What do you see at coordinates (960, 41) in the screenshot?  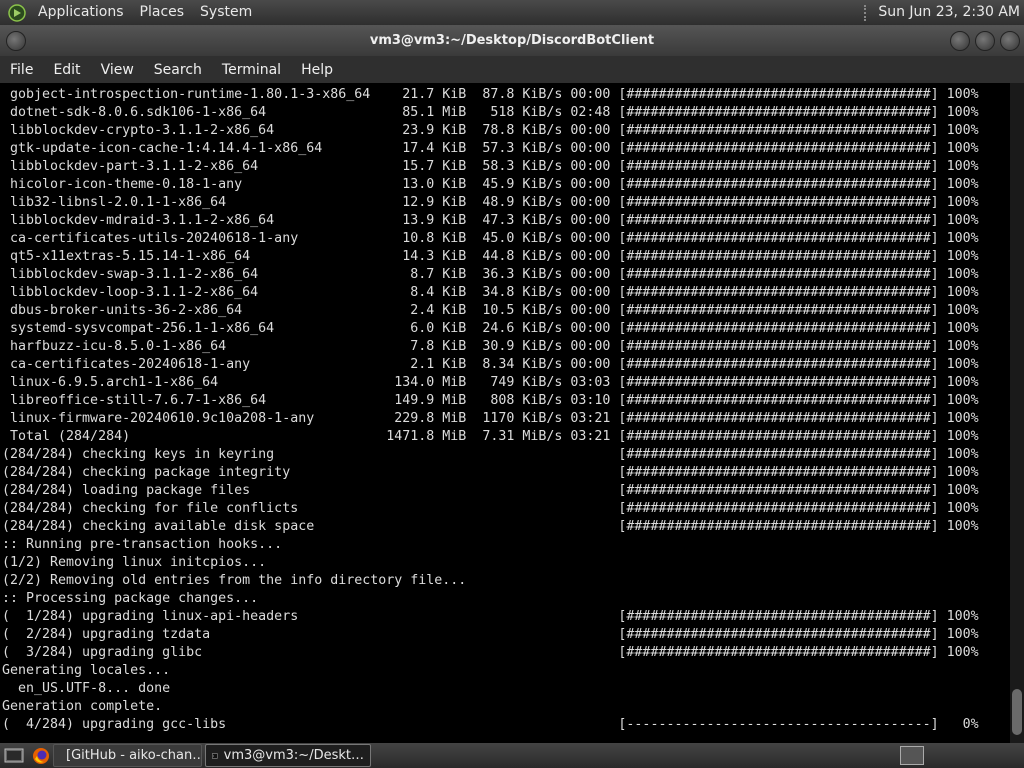 I see `minimize-icon` at bounding box center [960, 41].